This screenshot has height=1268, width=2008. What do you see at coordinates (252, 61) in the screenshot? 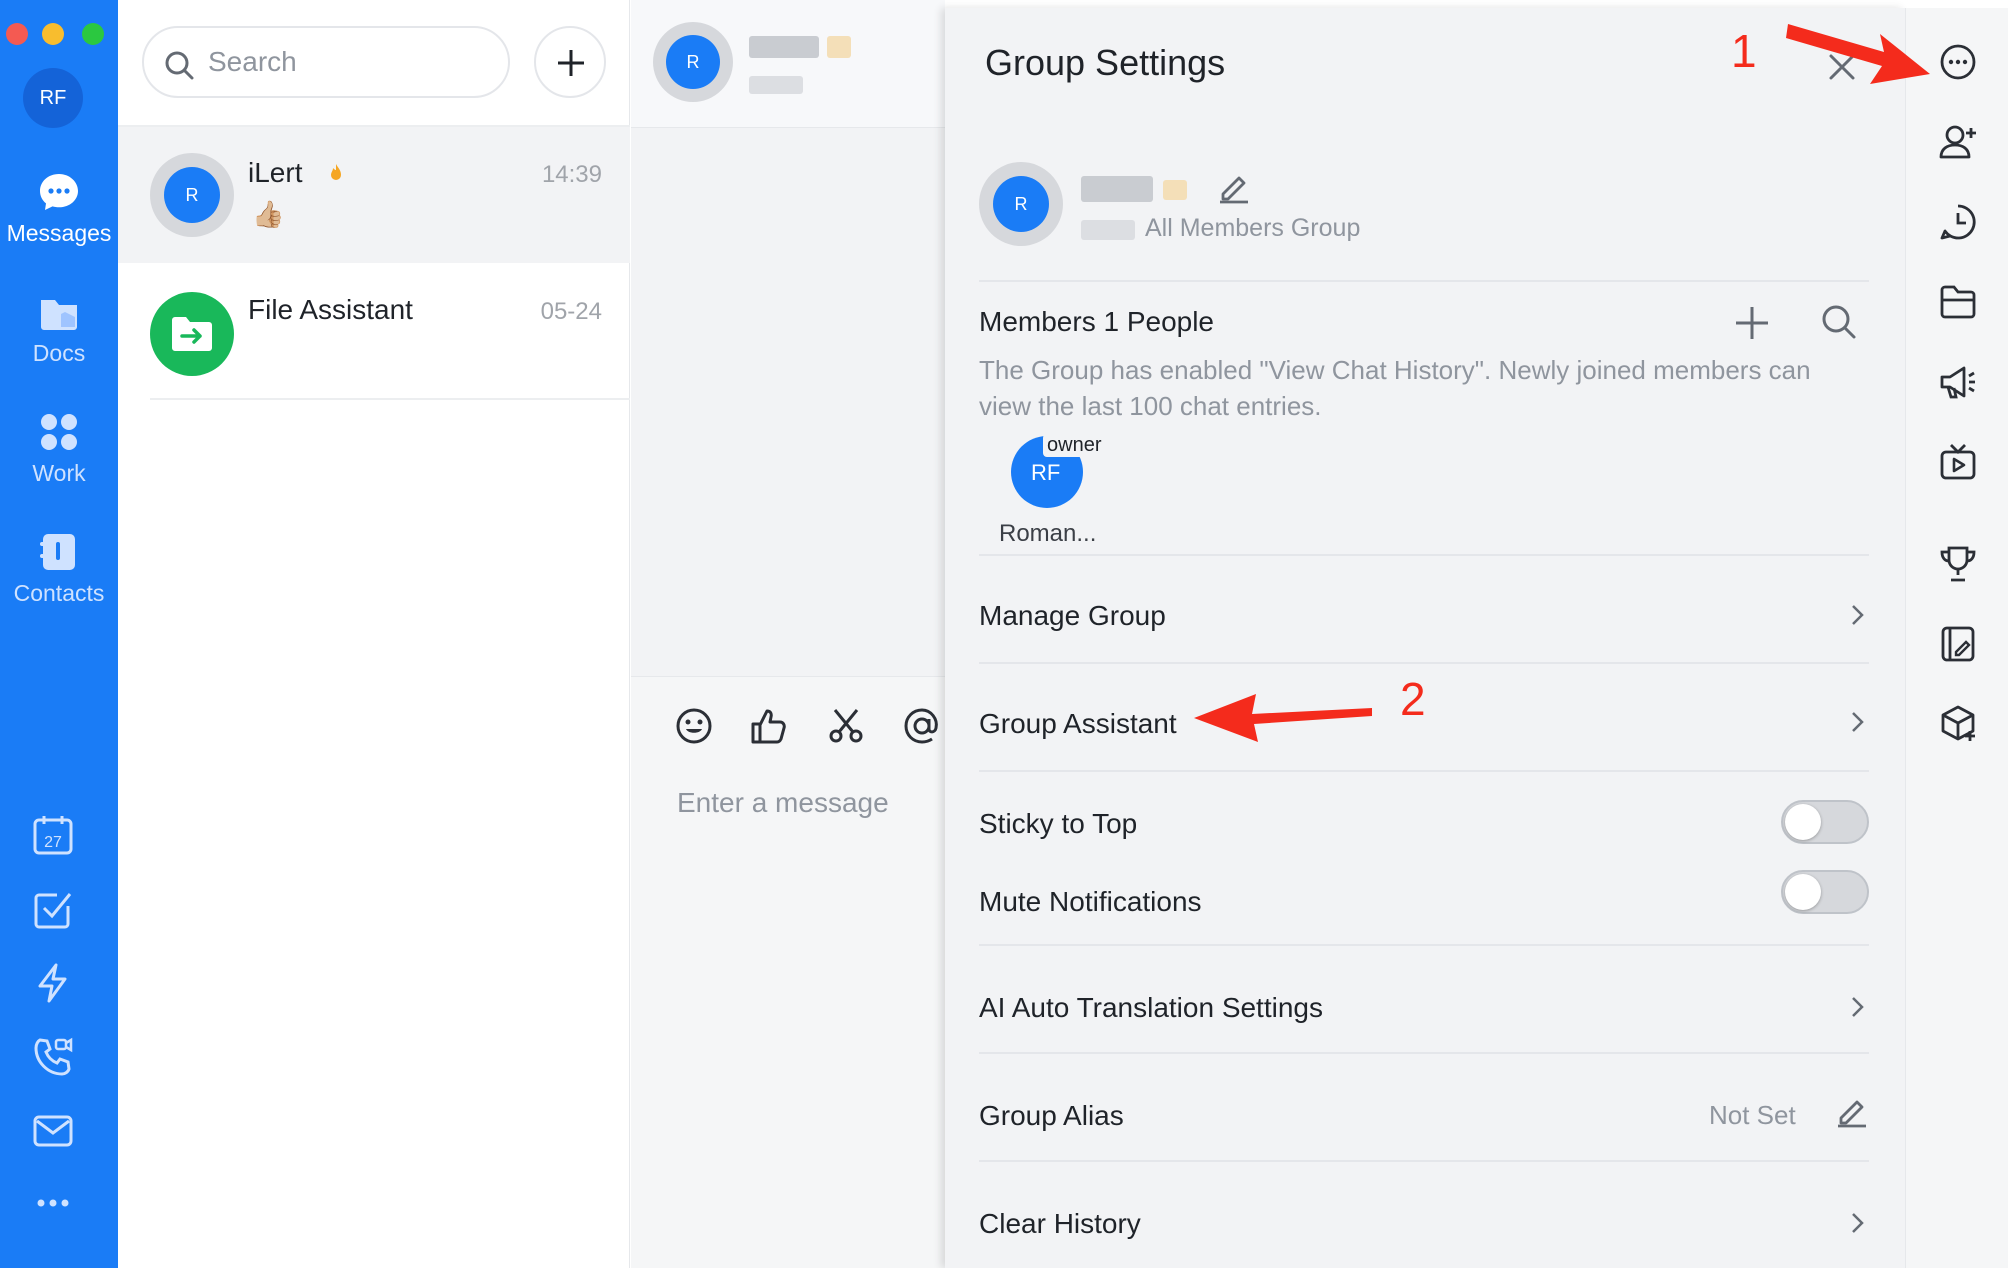
I see `search-placeholder: Search` at bounding box center [252, 61].